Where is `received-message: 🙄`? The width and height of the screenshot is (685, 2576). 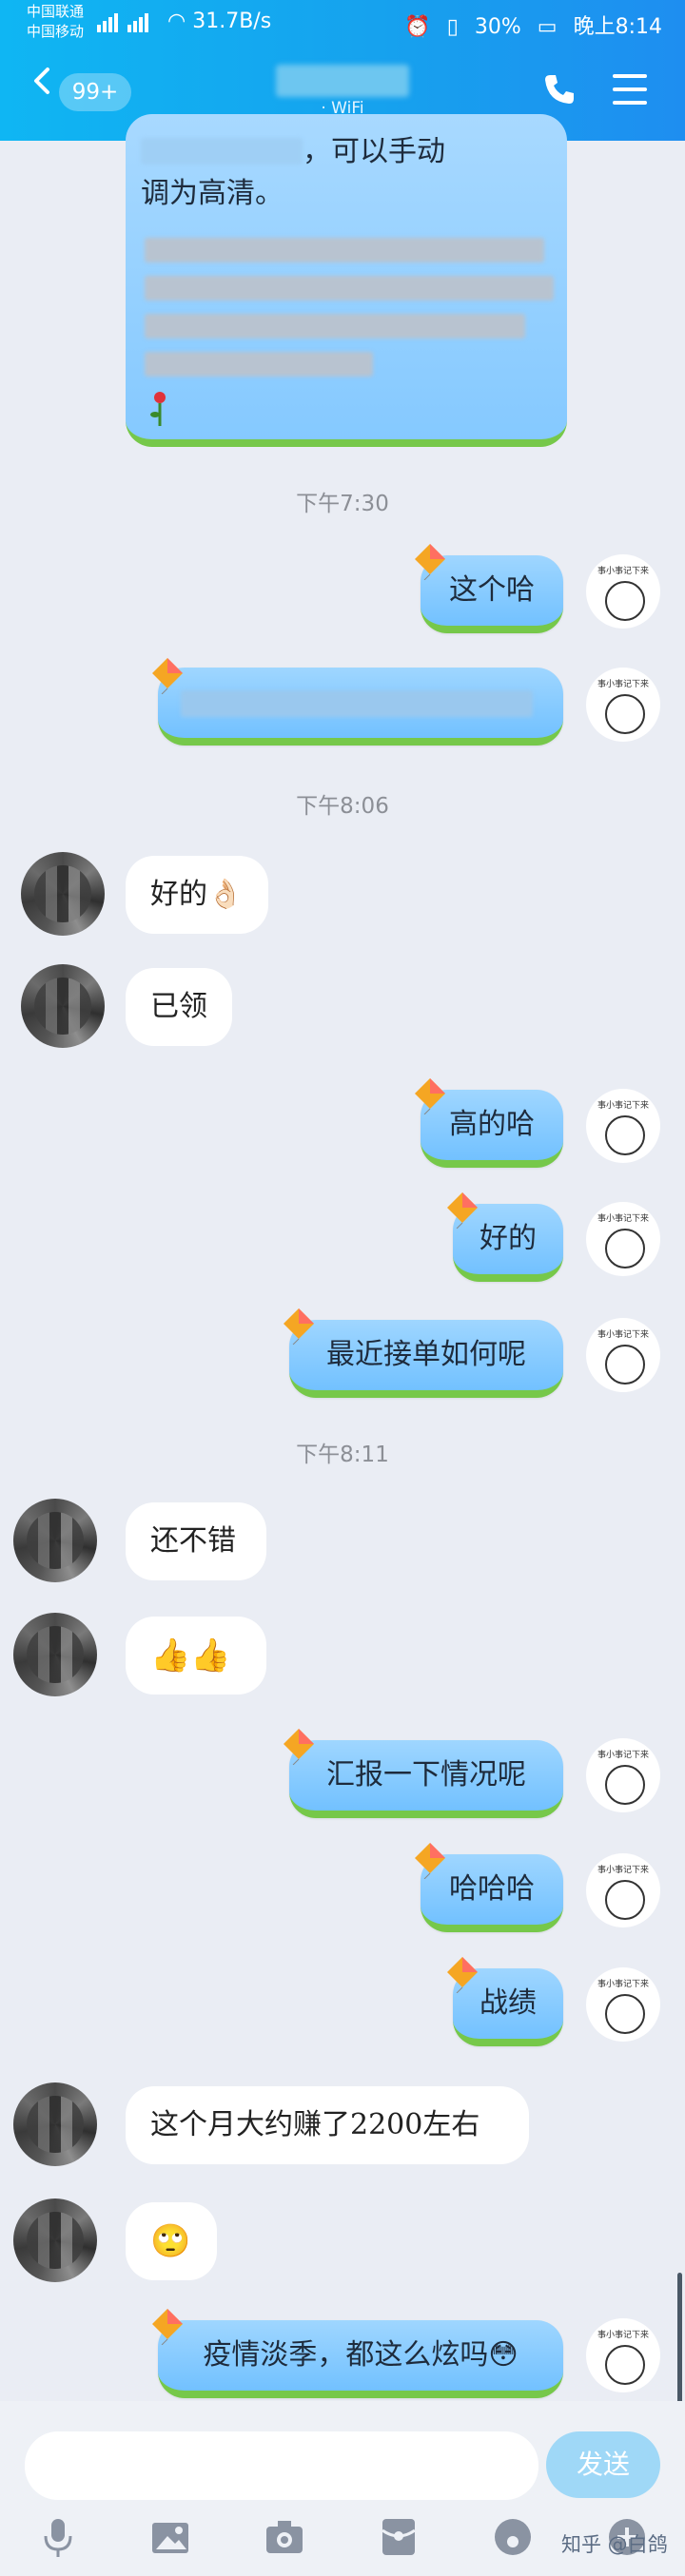
received-message: 🙄 is located at coordinates (171, 2241).